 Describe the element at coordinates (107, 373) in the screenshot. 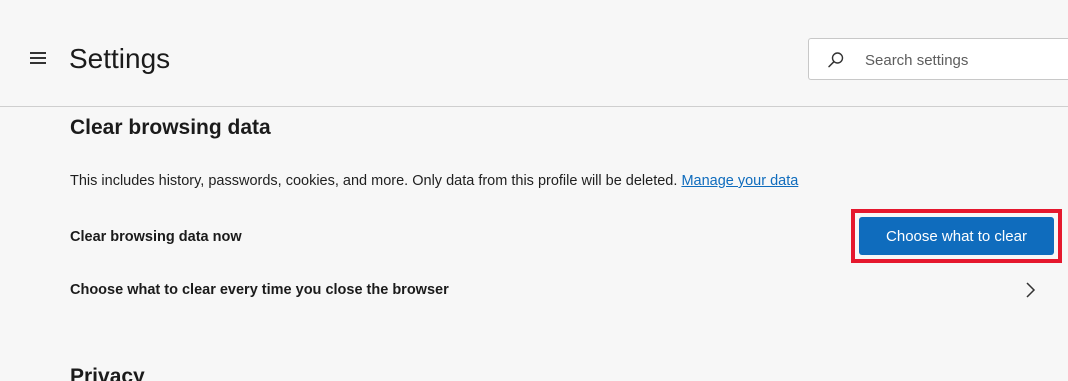

I see `section-title-privacy: Privacy` at that location.